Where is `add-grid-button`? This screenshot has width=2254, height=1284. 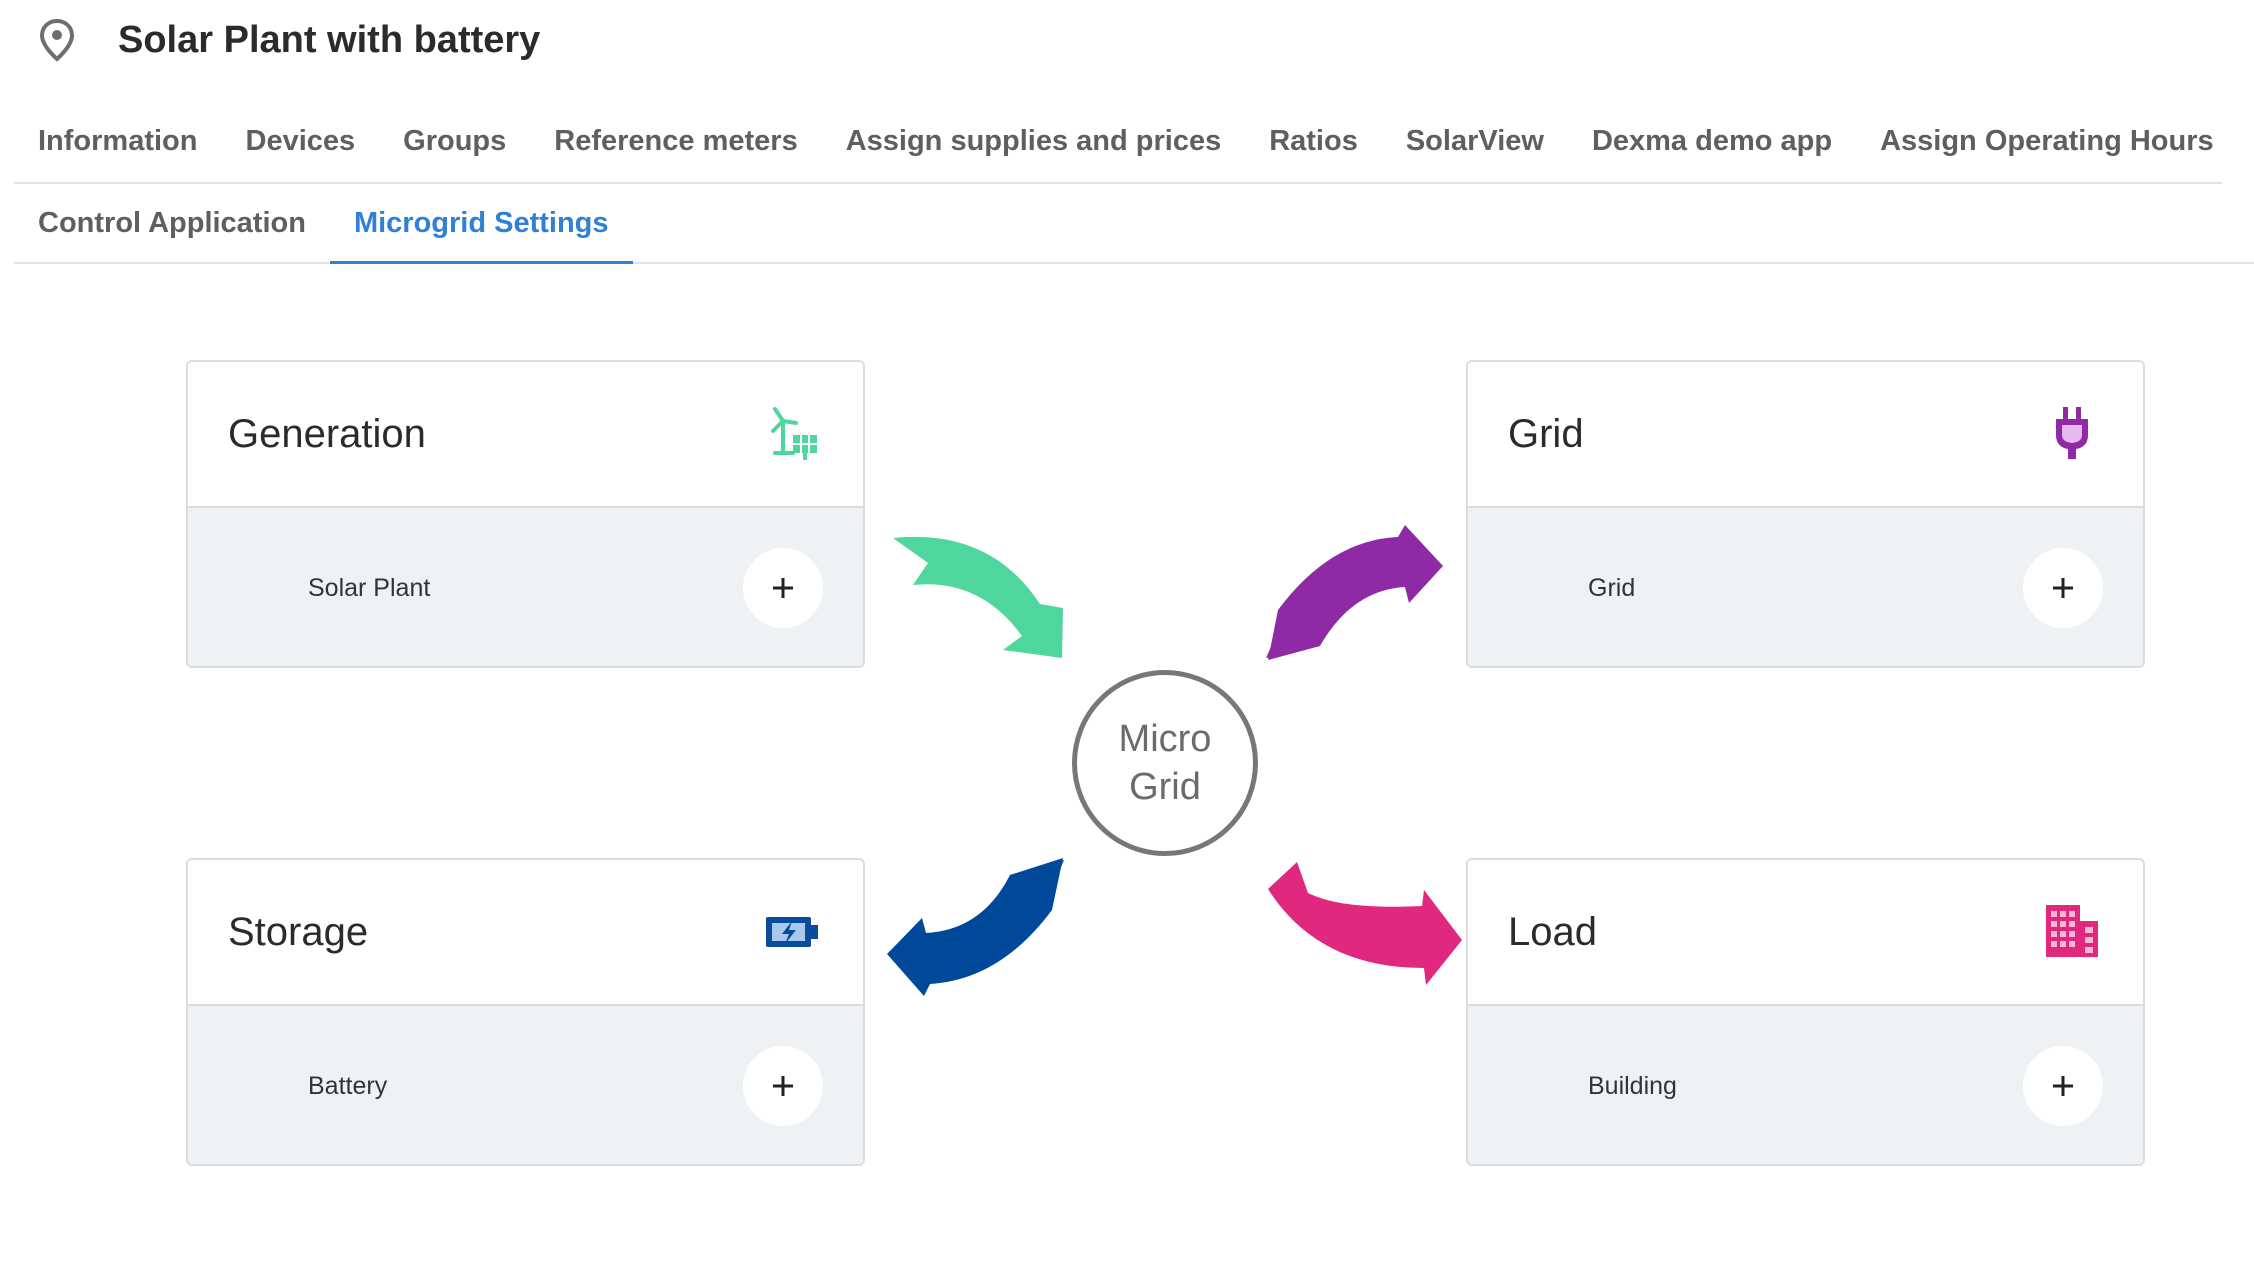 add-grid-button is located at coordinates (2063, 588).